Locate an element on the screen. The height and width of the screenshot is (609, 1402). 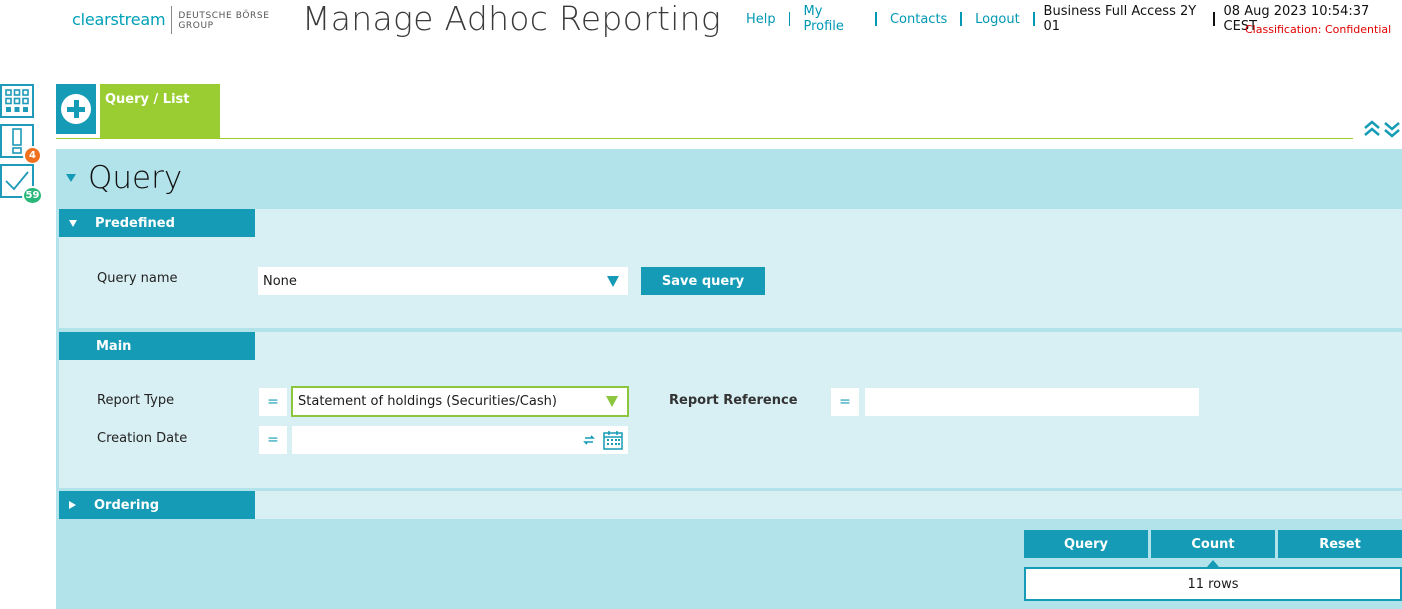
classification-label: Classification: Confidential is located at coordinates (1318, 29).